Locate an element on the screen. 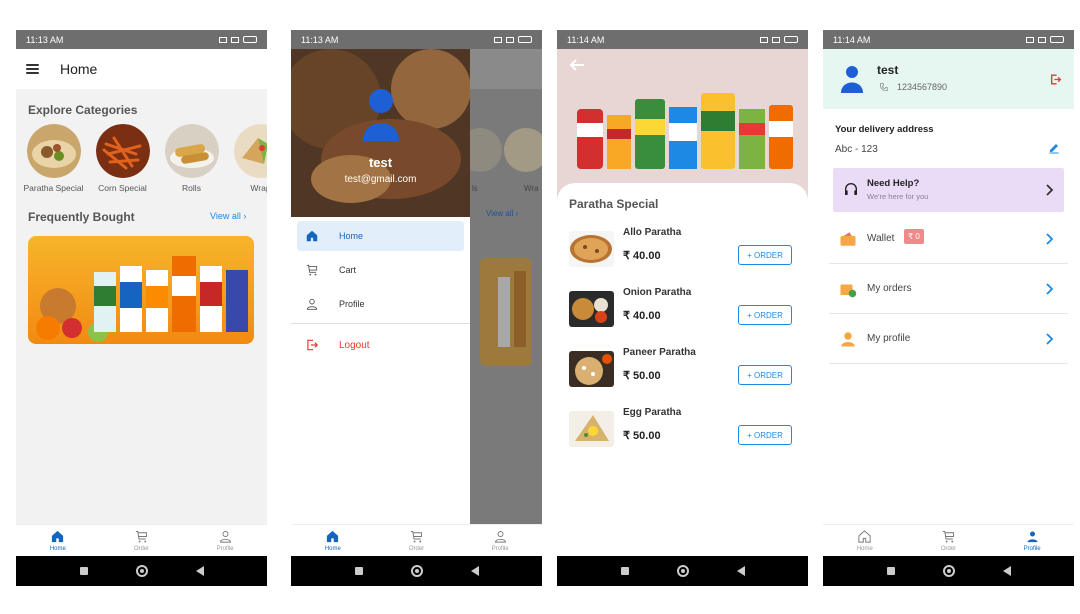 Image resolution: width=1080 pixels, height=614 pixels. category-wrap: Wrap is located at coordinates (250, 158).